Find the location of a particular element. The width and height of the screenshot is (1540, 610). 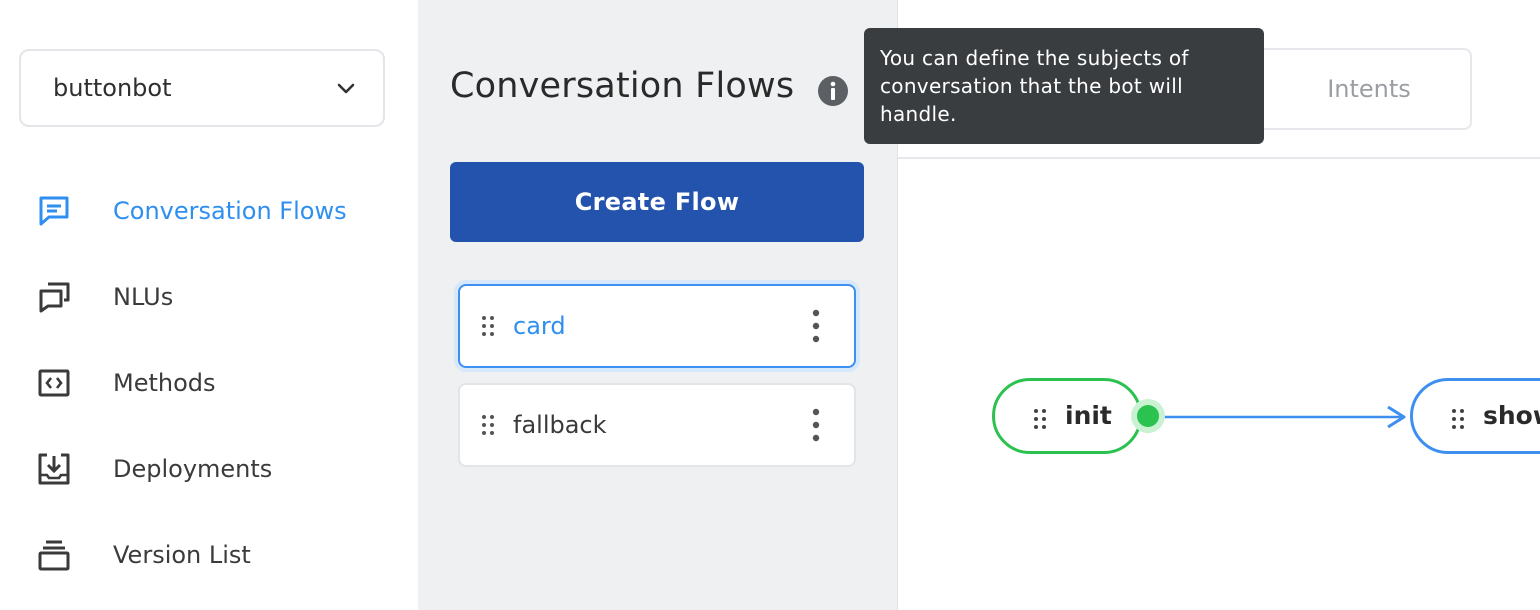

flow-node-show: show is located at coordinates (1475, 416).